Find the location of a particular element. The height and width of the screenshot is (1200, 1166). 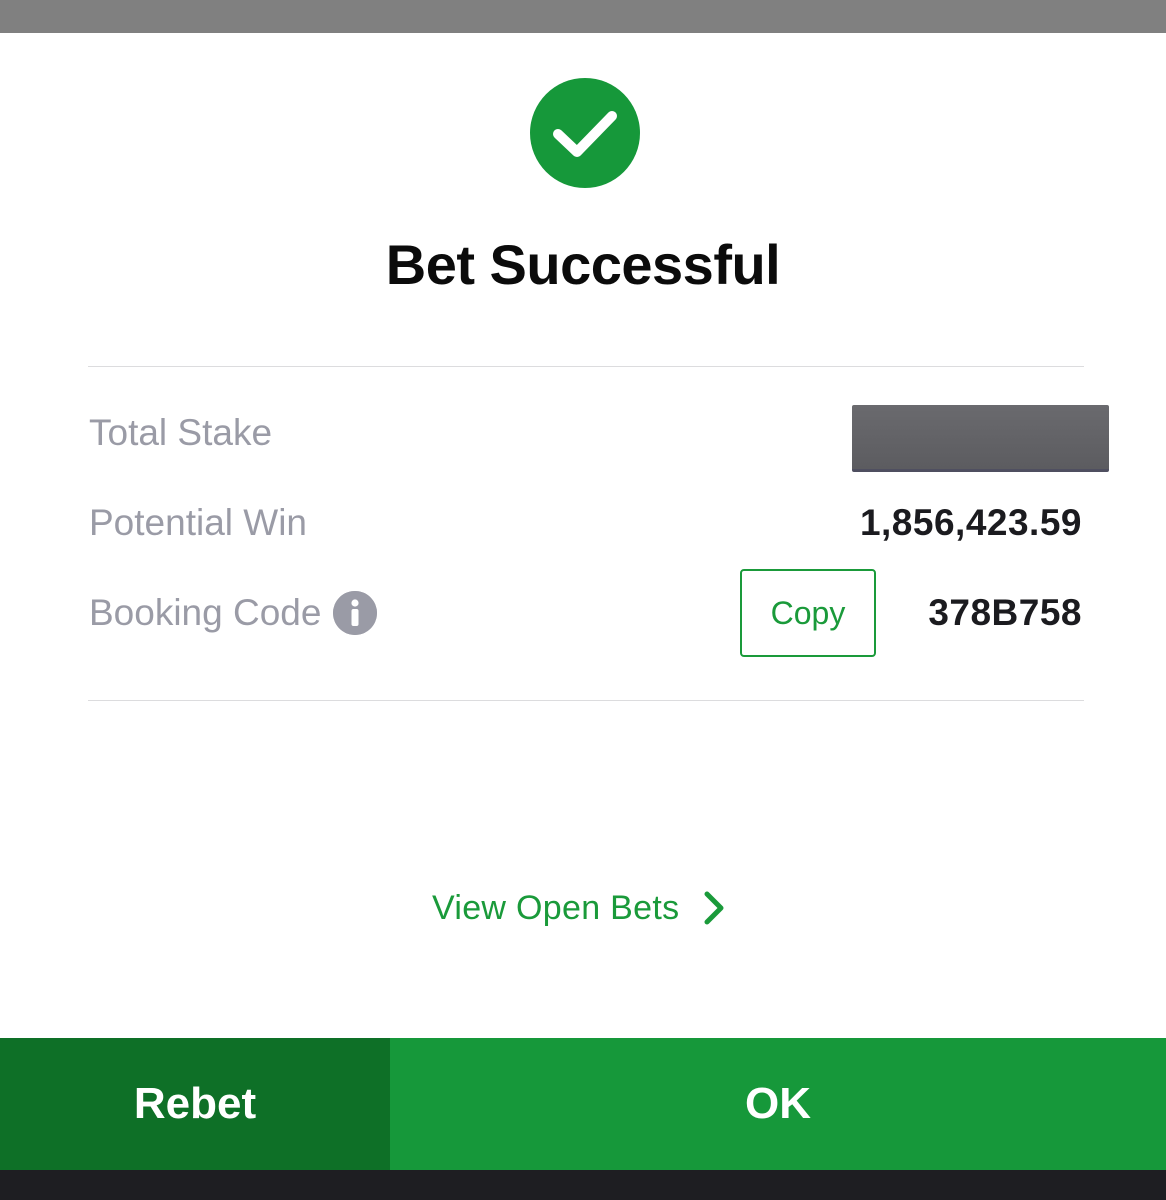

potential-win-value: 1,856,423.59 is located at coordinates (970, 522).